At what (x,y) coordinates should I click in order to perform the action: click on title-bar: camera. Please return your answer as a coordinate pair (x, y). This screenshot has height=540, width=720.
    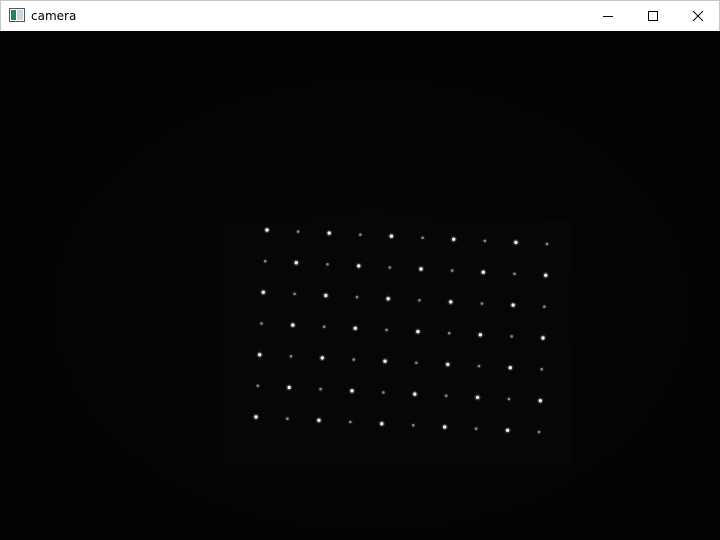
    Looking at the image, I should click on (360, 15).